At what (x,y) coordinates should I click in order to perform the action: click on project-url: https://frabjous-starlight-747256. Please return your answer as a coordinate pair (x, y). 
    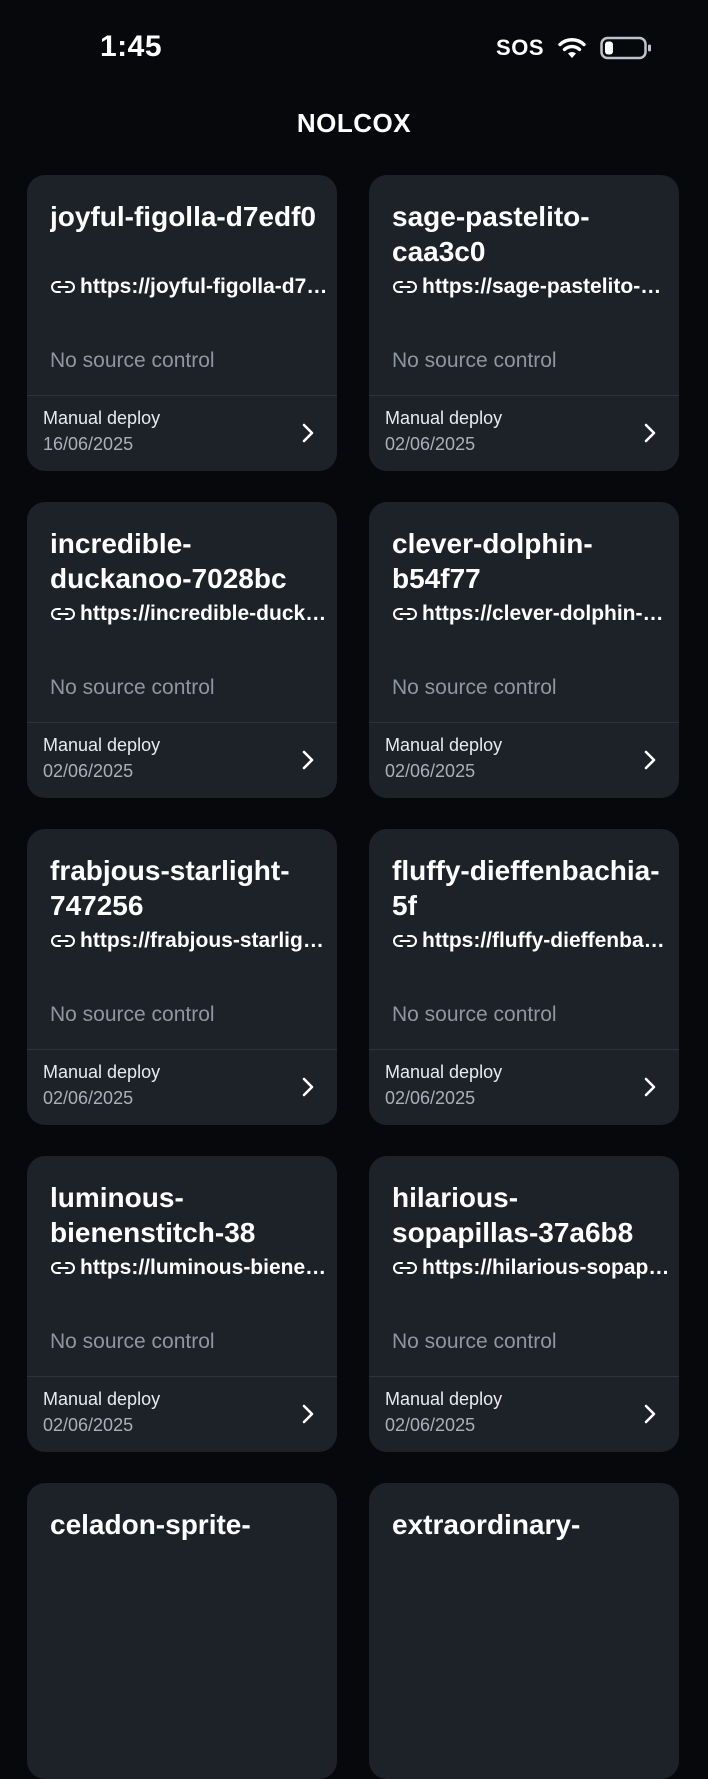
    Looking at the image, I should click on (190, 941).